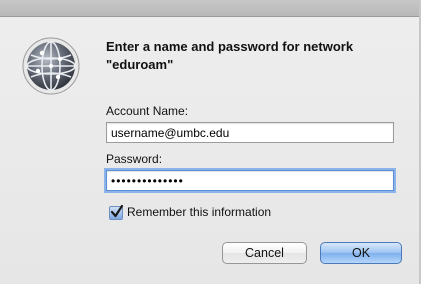 This screenshot has height=284, width=421. I want to click on title-bar, so click(210, 8).